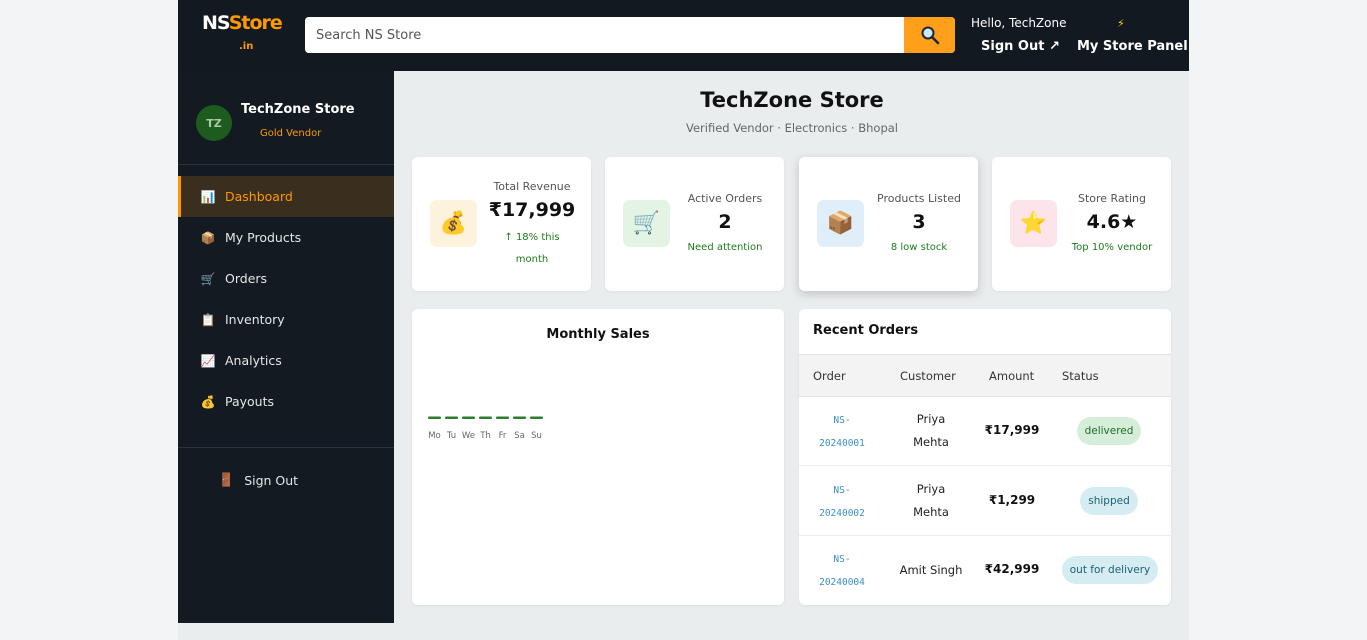  What do you see at coordinates (536, 436) in the screenshot?
I see `chart-tick-label: Su` at bounding box center [536, 436].